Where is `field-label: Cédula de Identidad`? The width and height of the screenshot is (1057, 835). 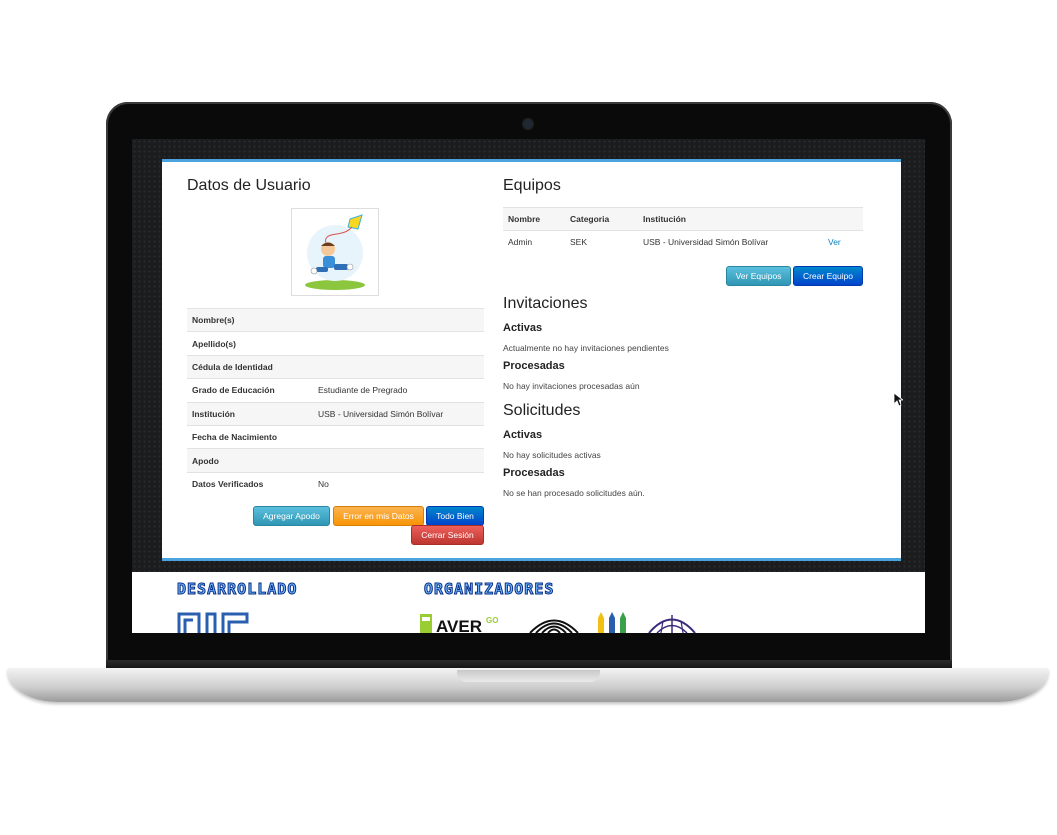 field-label: Cédula de Identidad is located at coordinates (250, 366).